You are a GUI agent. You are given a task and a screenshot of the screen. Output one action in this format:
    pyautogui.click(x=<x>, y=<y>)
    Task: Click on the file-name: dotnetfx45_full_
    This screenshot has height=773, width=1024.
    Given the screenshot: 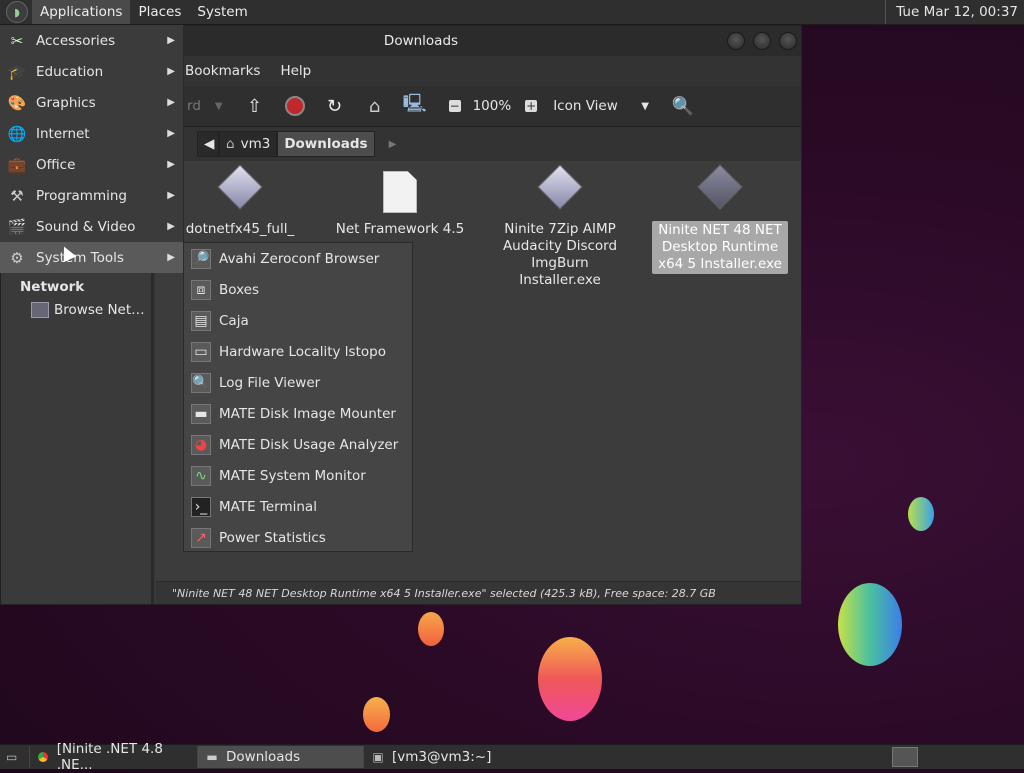 What is the action you would take?
    pyautogui.click(x=240, y=229)
    